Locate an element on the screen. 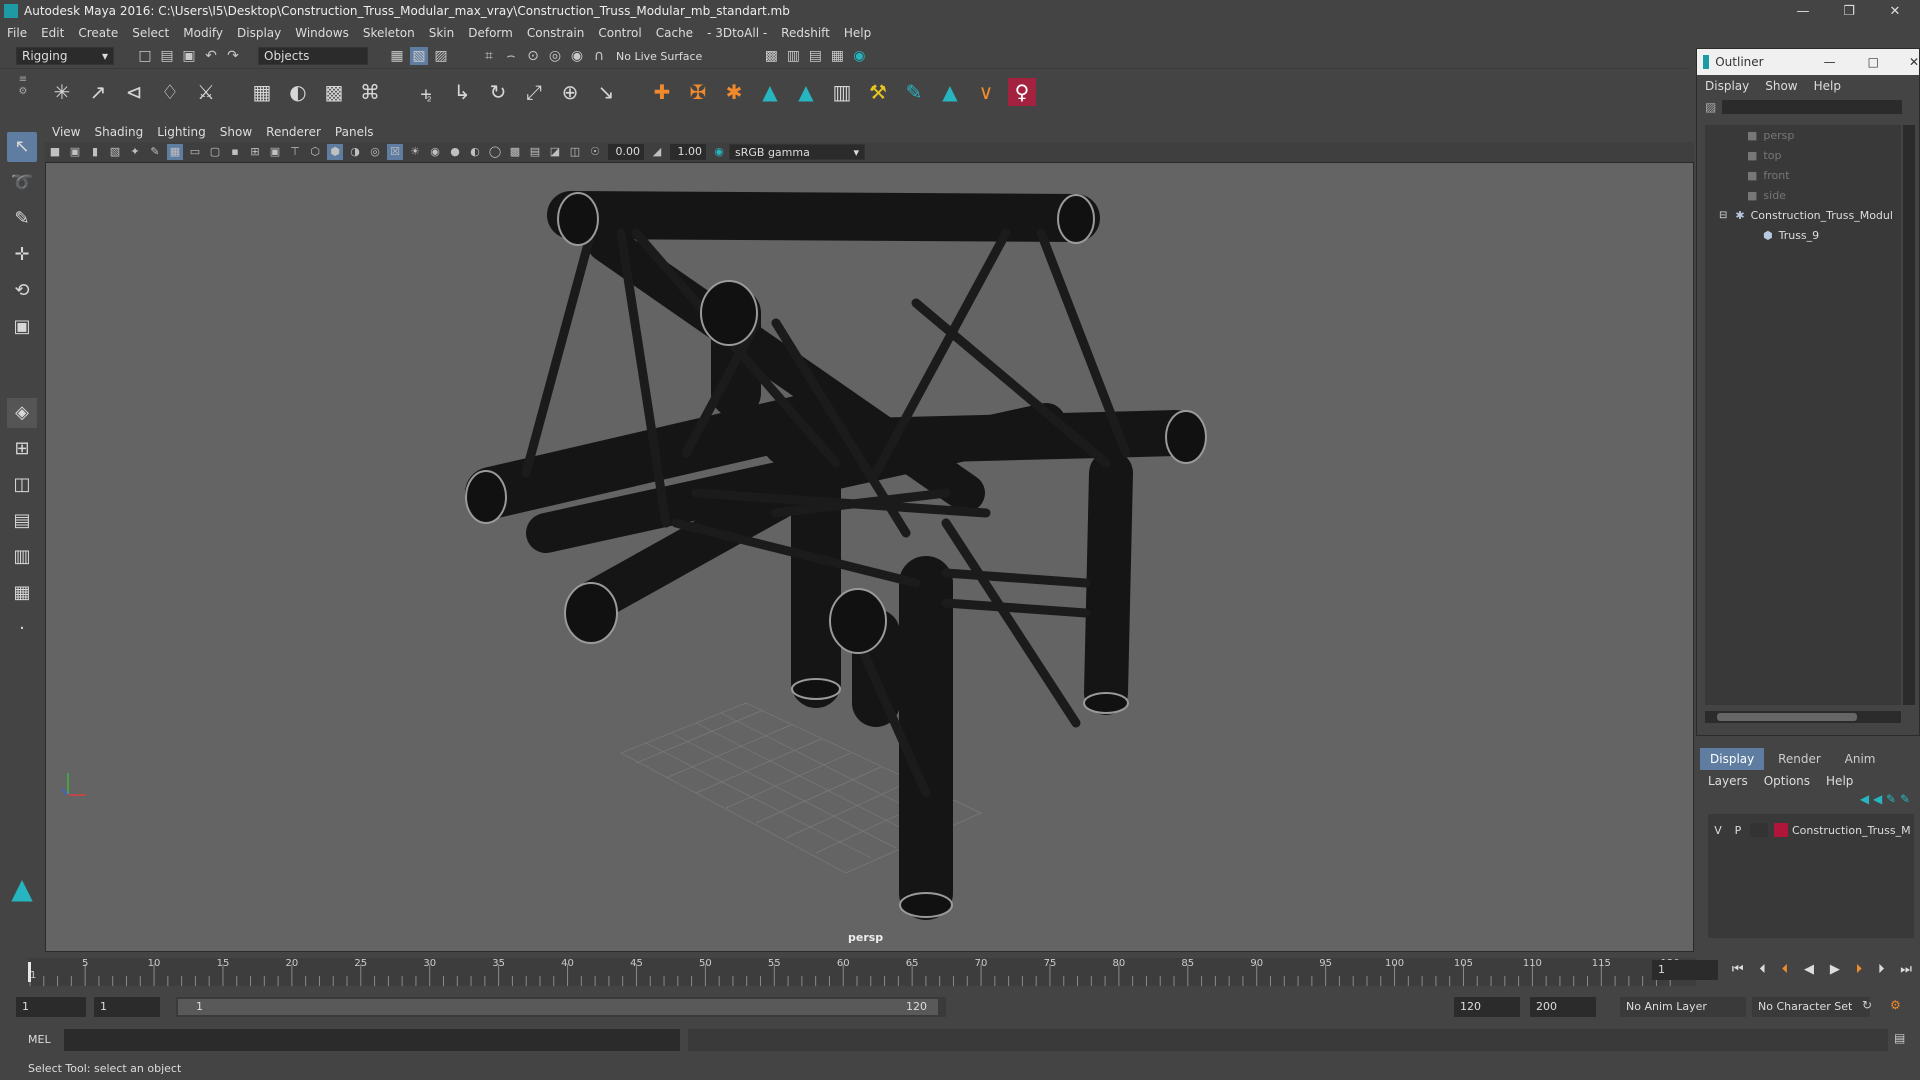 The height and width of the screenshot is (1080, 1920). multisample-aa-icon: ◐ is located at coordinates (475, 152).